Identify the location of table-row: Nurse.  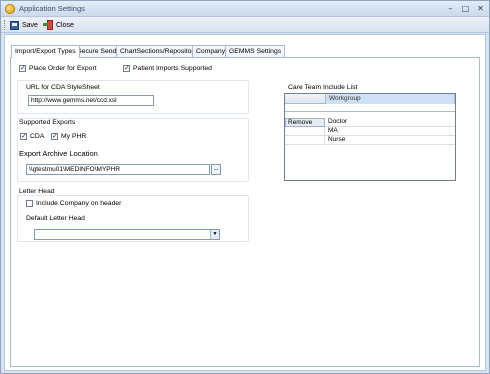
(370, 140).